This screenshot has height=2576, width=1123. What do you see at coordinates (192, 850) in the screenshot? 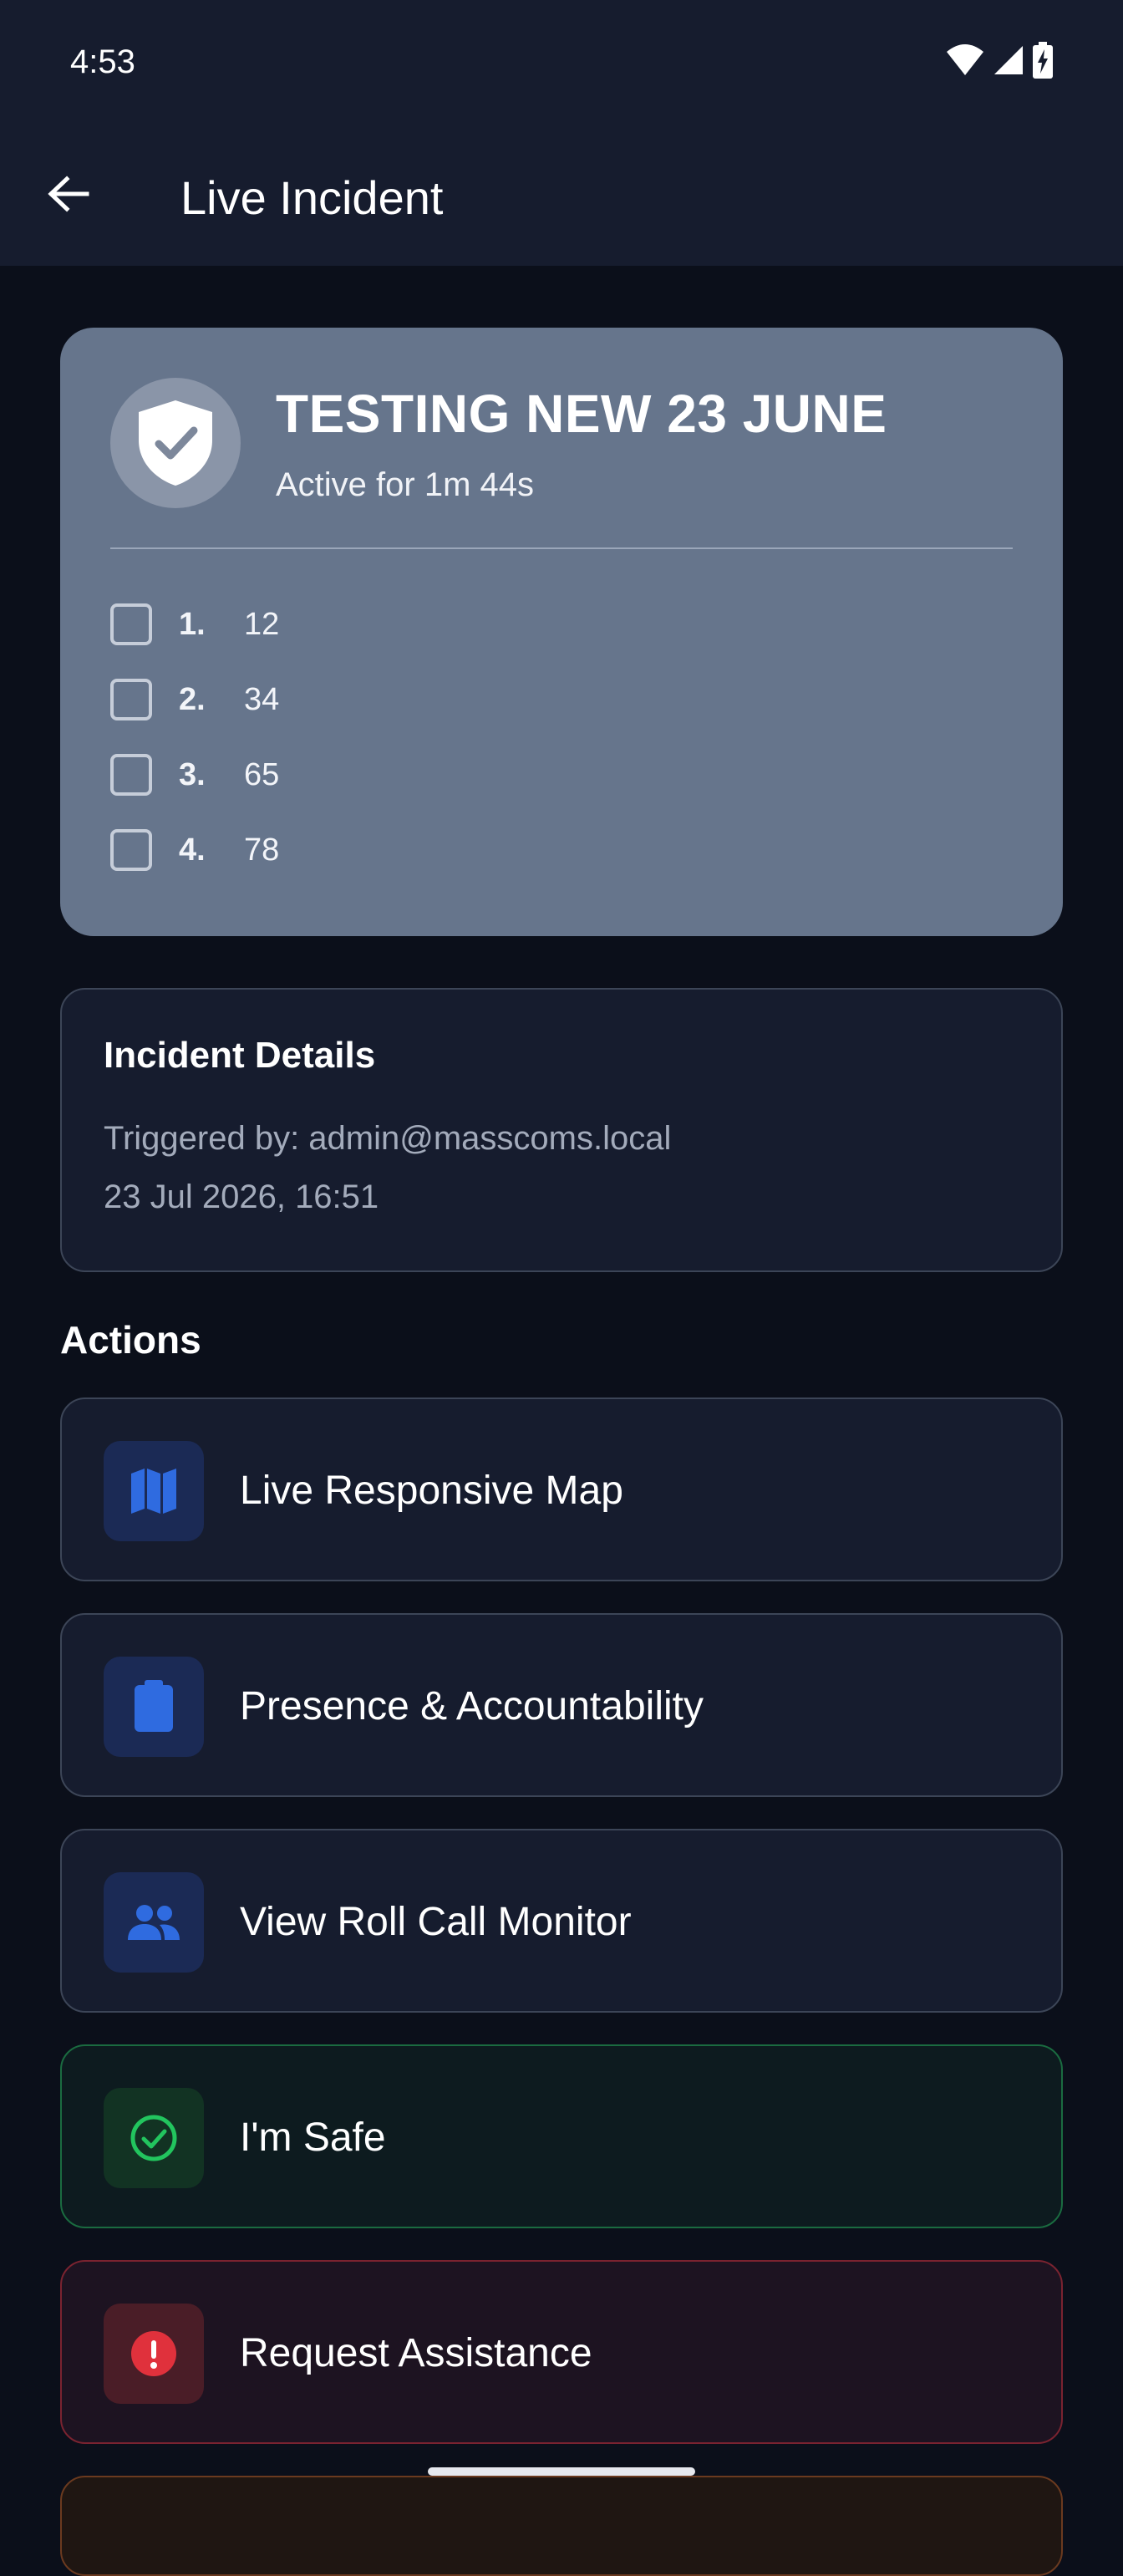
I see `checklist-item-number: 4.` at bounding box center [192, 850].